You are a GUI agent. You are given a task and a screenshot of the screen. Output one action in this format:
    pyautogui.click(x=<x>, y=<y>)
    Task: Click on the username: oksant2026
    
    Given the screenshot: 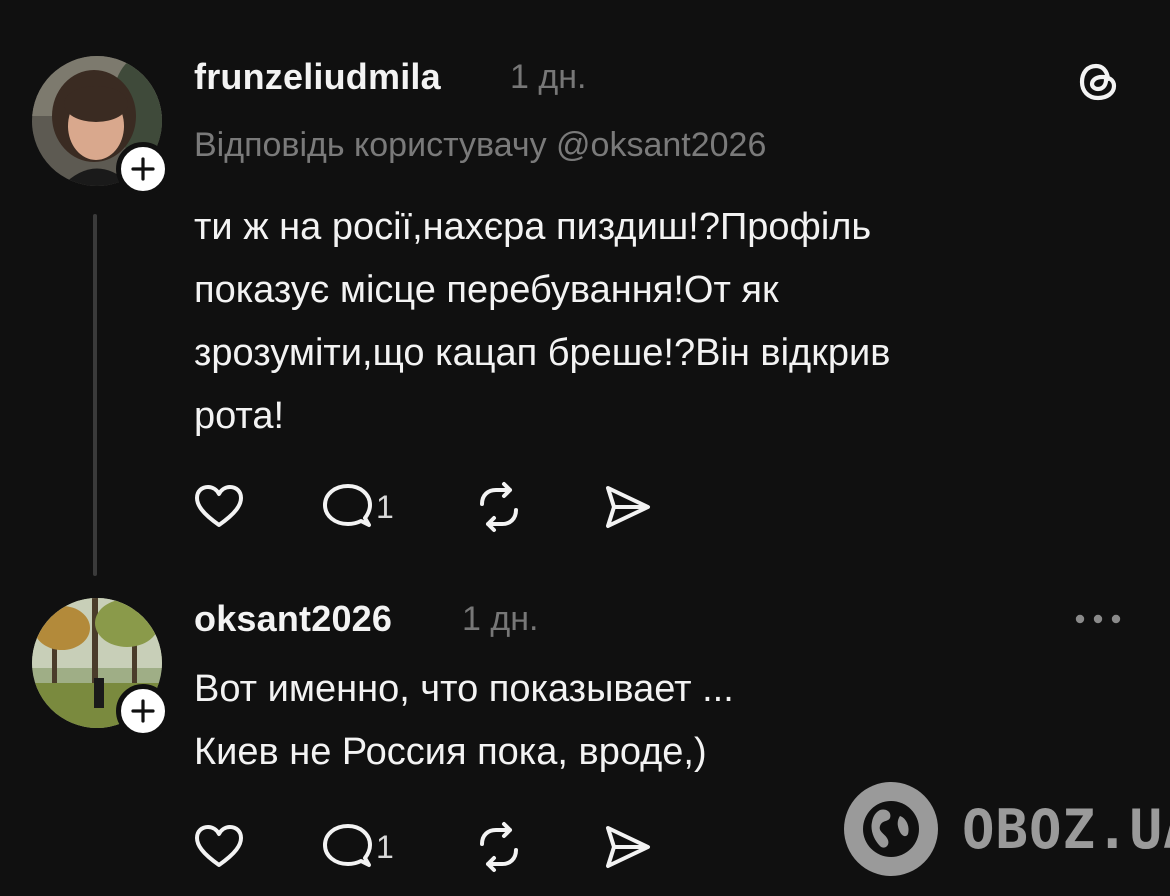 What is the action you would take?
    pyautogui.click(x=293, y=619)
    